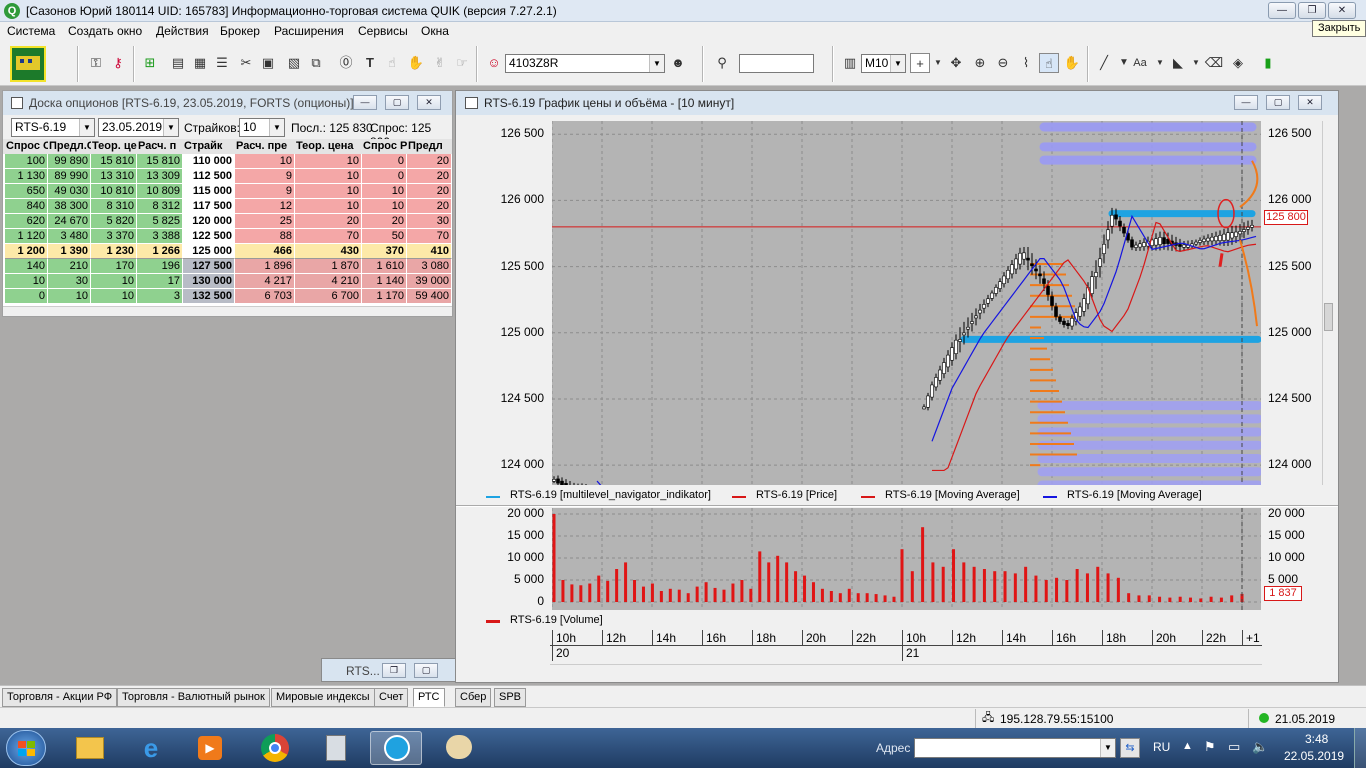 This screenshot has height=768, width=1366. I want to click on calculator-icon, so click(336, 748).